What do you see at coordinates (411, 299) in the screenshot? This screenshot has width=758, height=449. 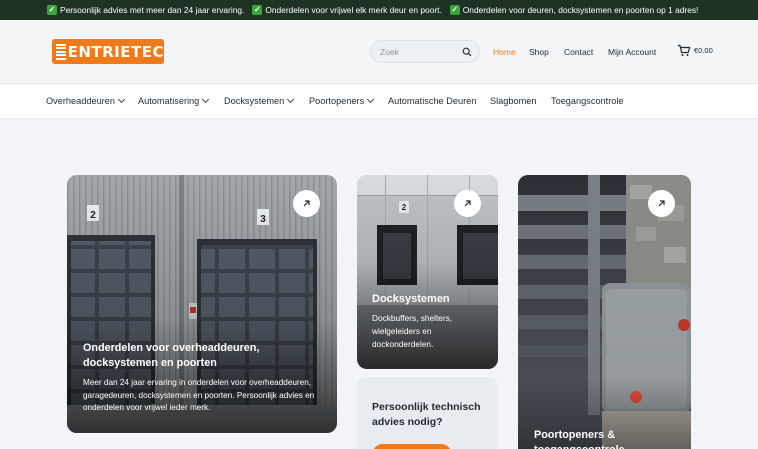 I see `card-title: Docksystemen` at bounding box center [411, 299].